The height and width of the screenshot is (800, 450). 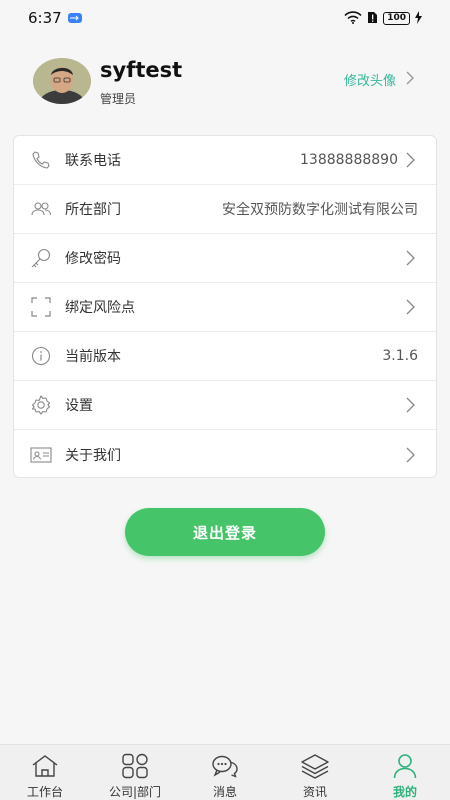 I want to click on bottom-tab-bar: 工作台 公司|部门 消息 资讯 我的, so click(x=225, y=772).